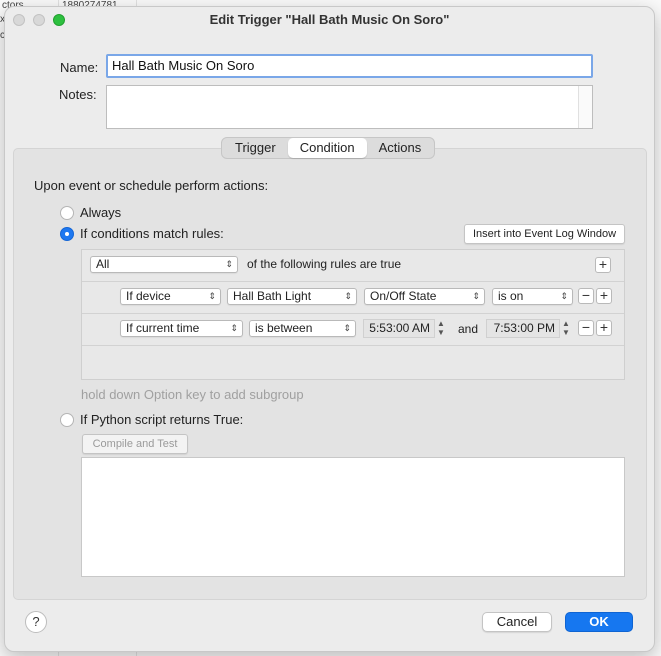 The height and width of the screenshot is (656, 661). Describe the element at coordinates (441, 328) in the screenshot. I see `start-time-stepper: ▲ ▼` at that location.